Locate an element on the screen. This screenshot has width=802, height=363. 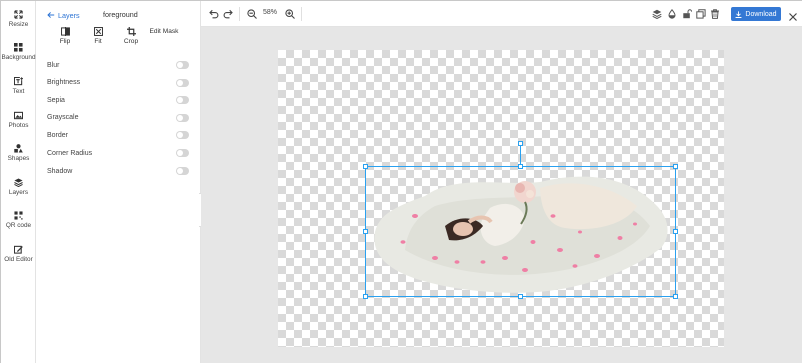
toggle-label: Sepia is located at coordinates (56, 100).